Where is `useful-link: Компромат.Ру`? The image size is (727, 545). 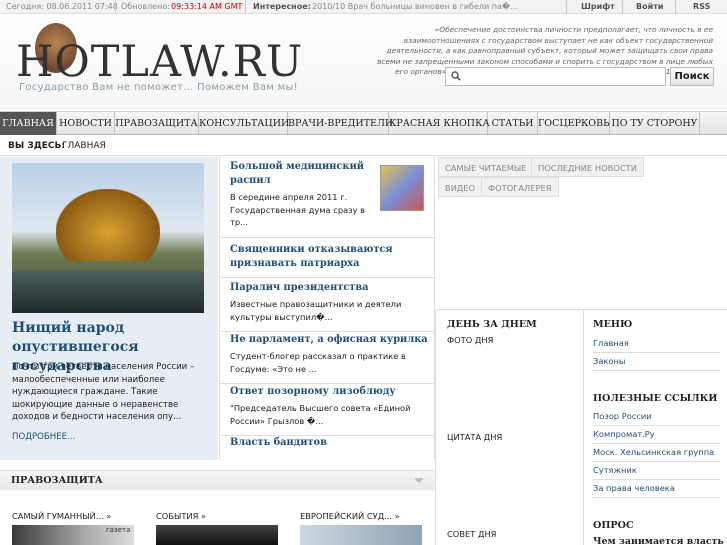 useful-link: Компромат.Ру is located at coordinates (656, 435).